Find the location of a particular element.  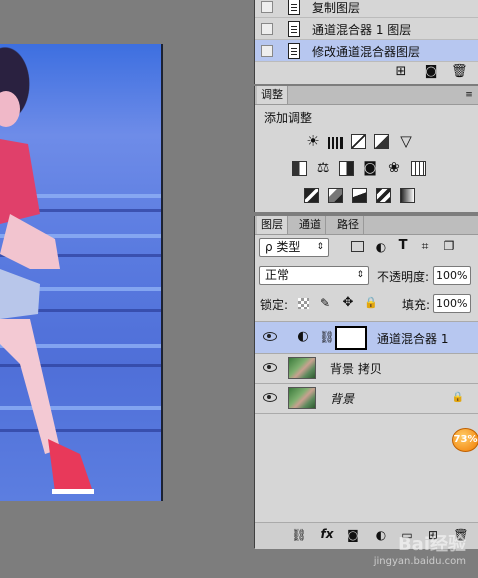

lock-all-icon: 🔒 is located at coordinates (371, 303).